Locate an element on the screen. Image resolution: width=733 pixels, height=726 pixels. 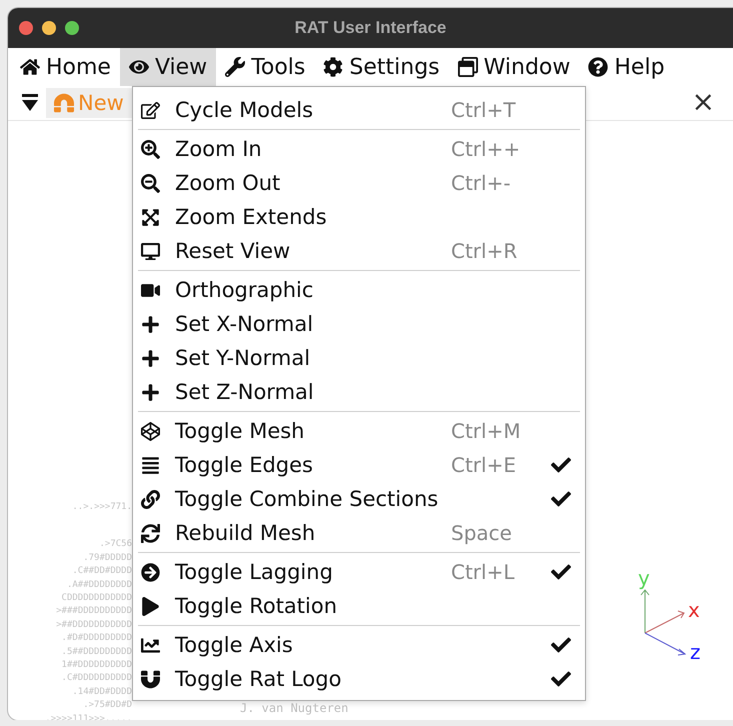
cube-icon is located at coordinates (150, 431).